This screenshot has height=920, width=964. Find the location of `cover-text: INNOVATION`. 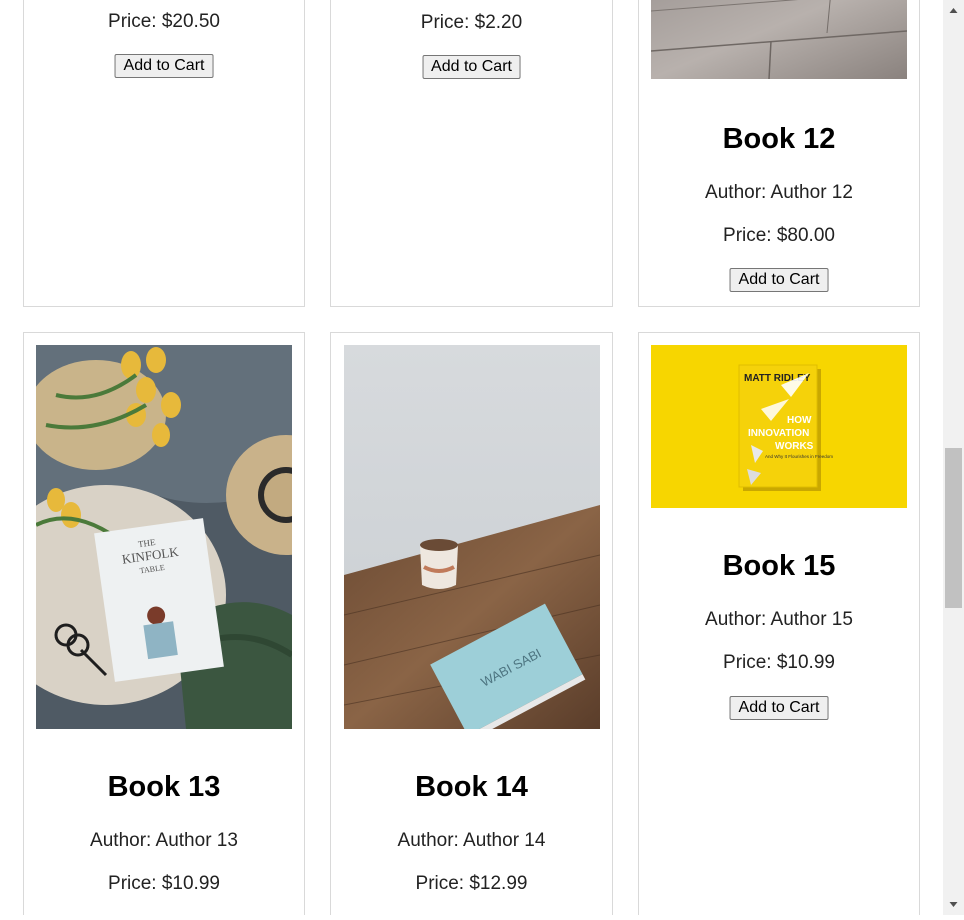

cover-text: INNOVATION is located at coordinates (778, 433).